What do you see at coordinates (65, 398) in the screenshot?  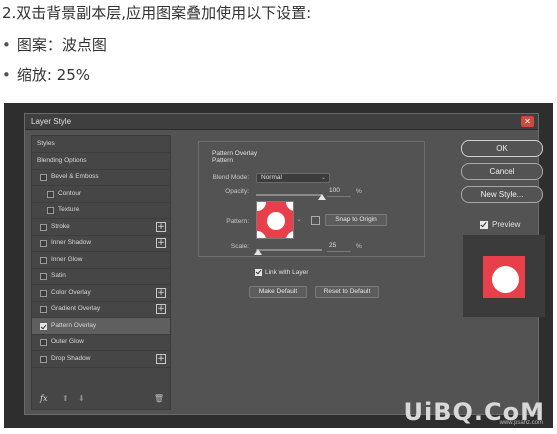 I see `move-up-icon: ⬆` at bounding box center [65, 398].